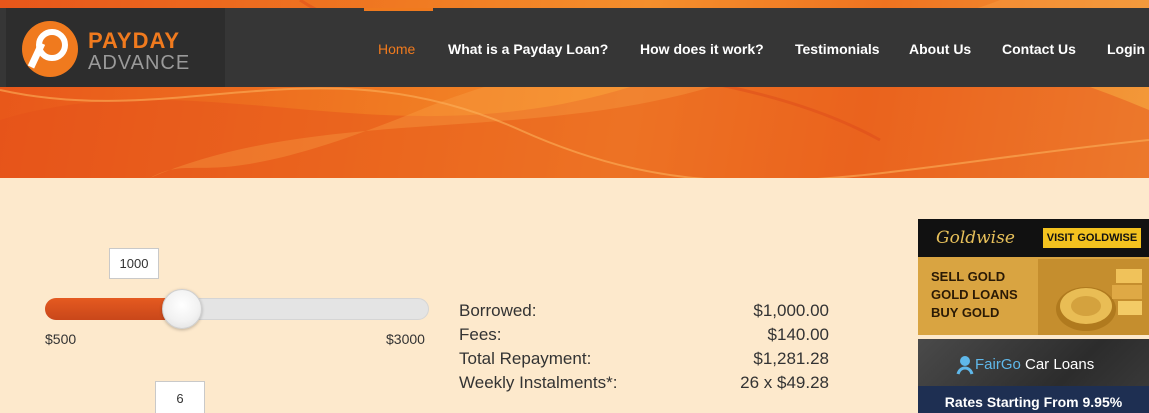  I want to click on summary-label: Fees:, so click(480, 334).